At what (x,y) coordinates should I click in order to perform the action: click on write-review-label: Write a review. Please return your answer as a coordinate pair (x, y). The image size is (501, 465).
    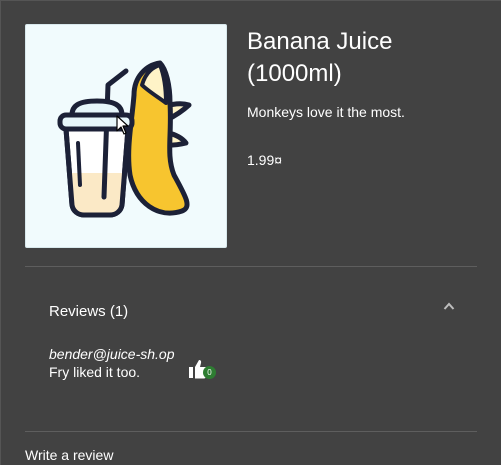
    Looking at the image, I should click on (69, 455).